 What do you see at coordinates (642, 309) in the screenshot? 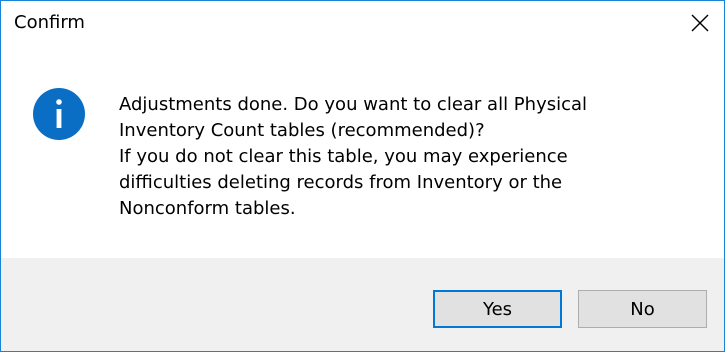
I see `no-button: No` at bounding box center [642, 309].